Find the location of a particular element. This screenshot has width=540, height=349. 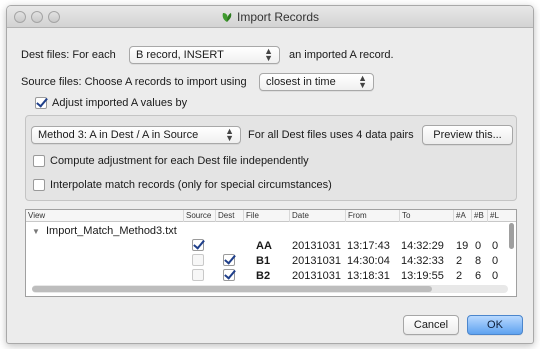

column-header-file: File is located at coordinates (267, 216).